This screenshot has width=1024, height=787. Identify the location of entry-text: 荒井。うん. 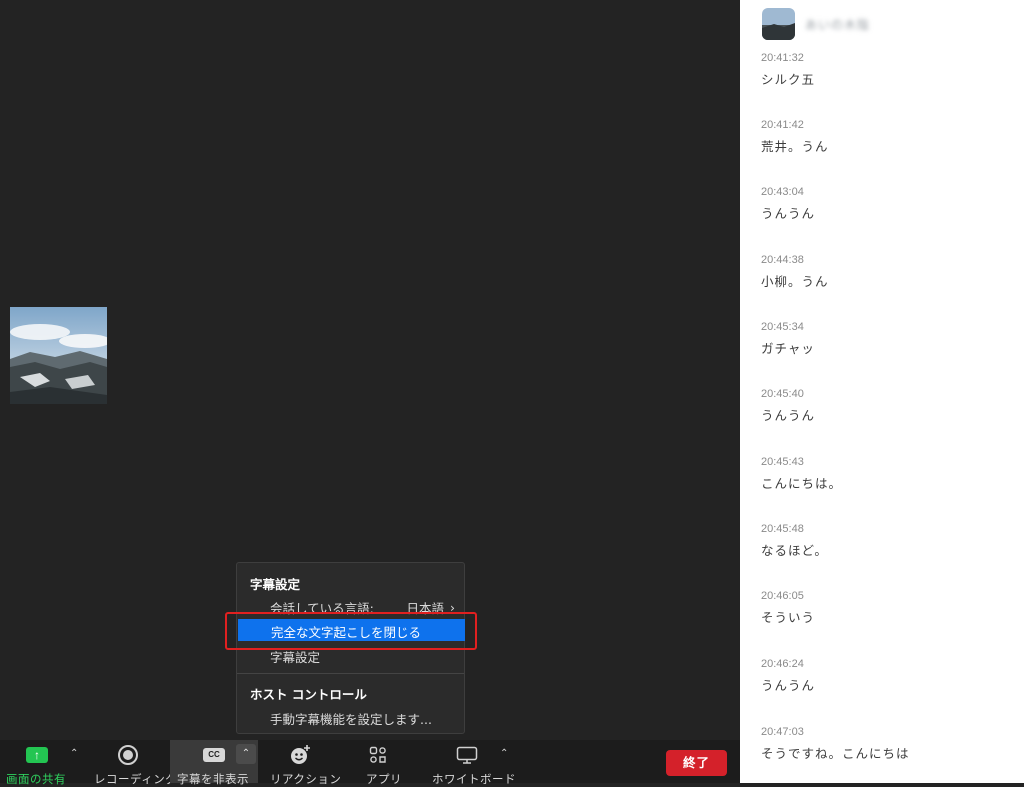
(795, 146).